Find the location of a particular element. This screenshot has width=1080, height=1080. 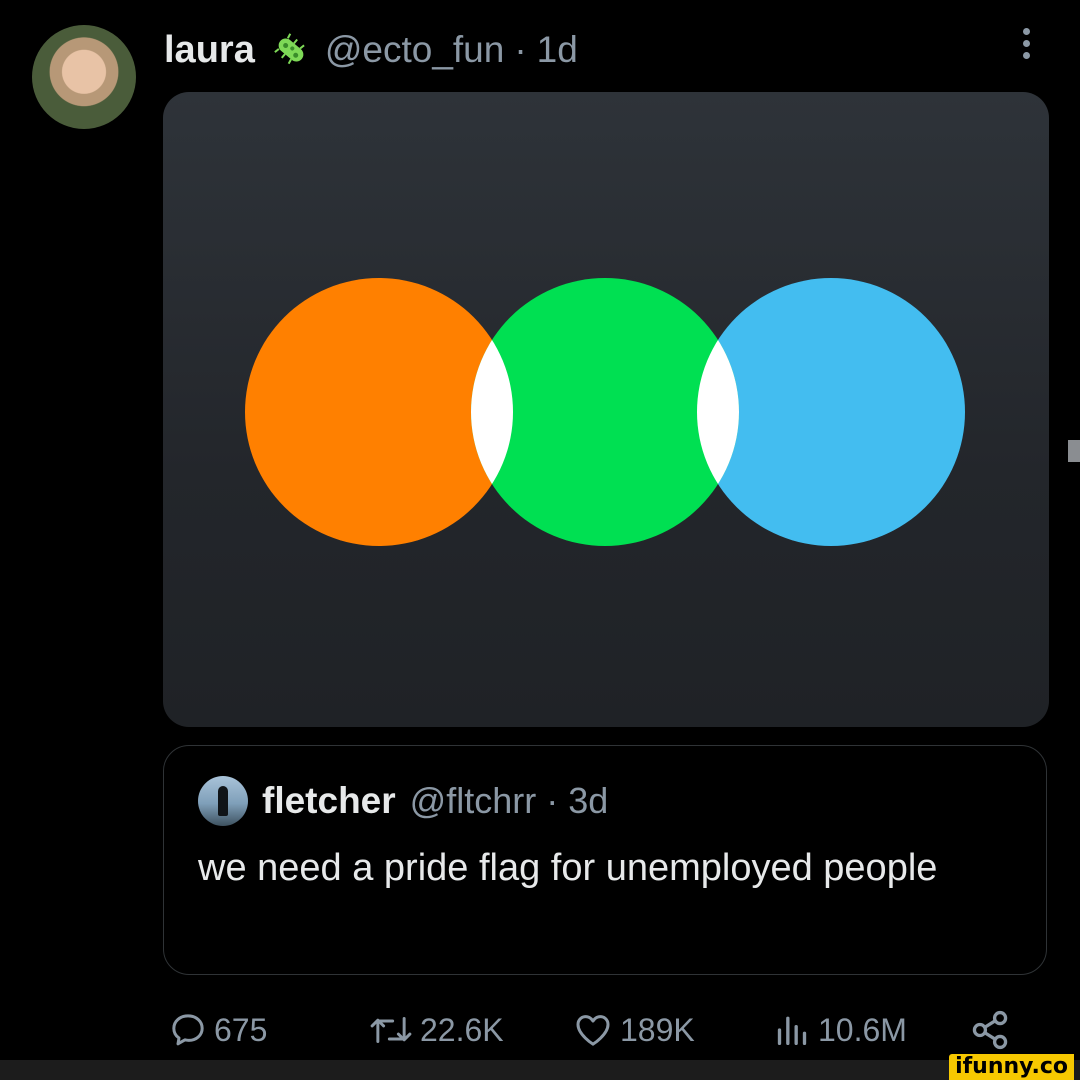

reply-button: 675 is located at coordinates (217, 1030).